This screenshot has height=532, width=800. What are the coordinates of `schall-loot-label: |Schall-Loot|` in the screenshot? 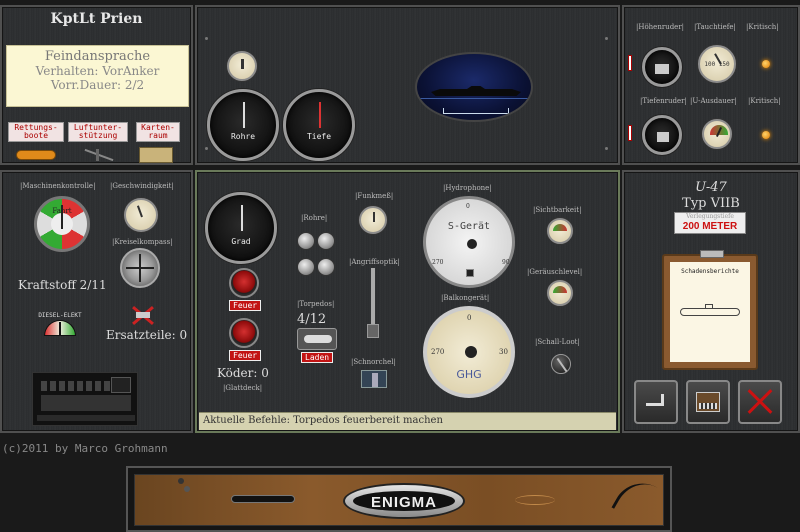 It's located at (557, 342).